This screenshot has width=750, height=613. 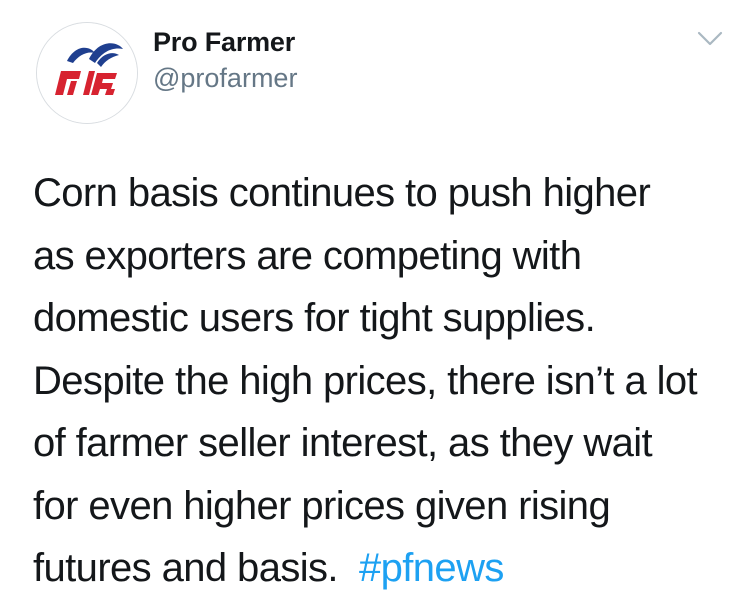 I want to click on display-name: Pro Farmer, so click(x=224, y=42).